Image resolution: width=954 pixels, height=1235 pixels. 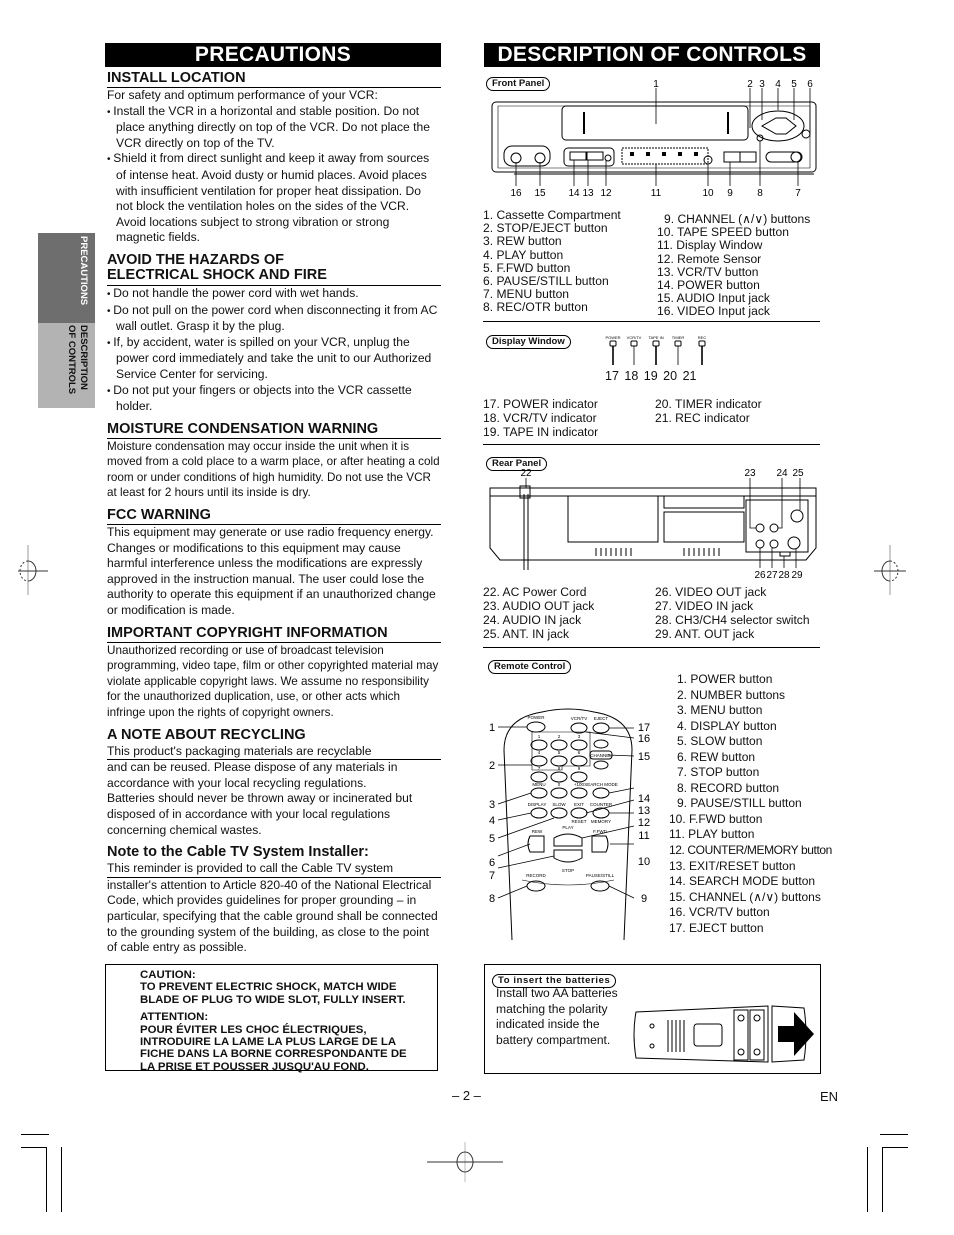 I want to click on front-panel-diagram: 1 2 3 4 5 6 16 15 14 13 12 11 10 9 8 7, so click(x=654, y=139).